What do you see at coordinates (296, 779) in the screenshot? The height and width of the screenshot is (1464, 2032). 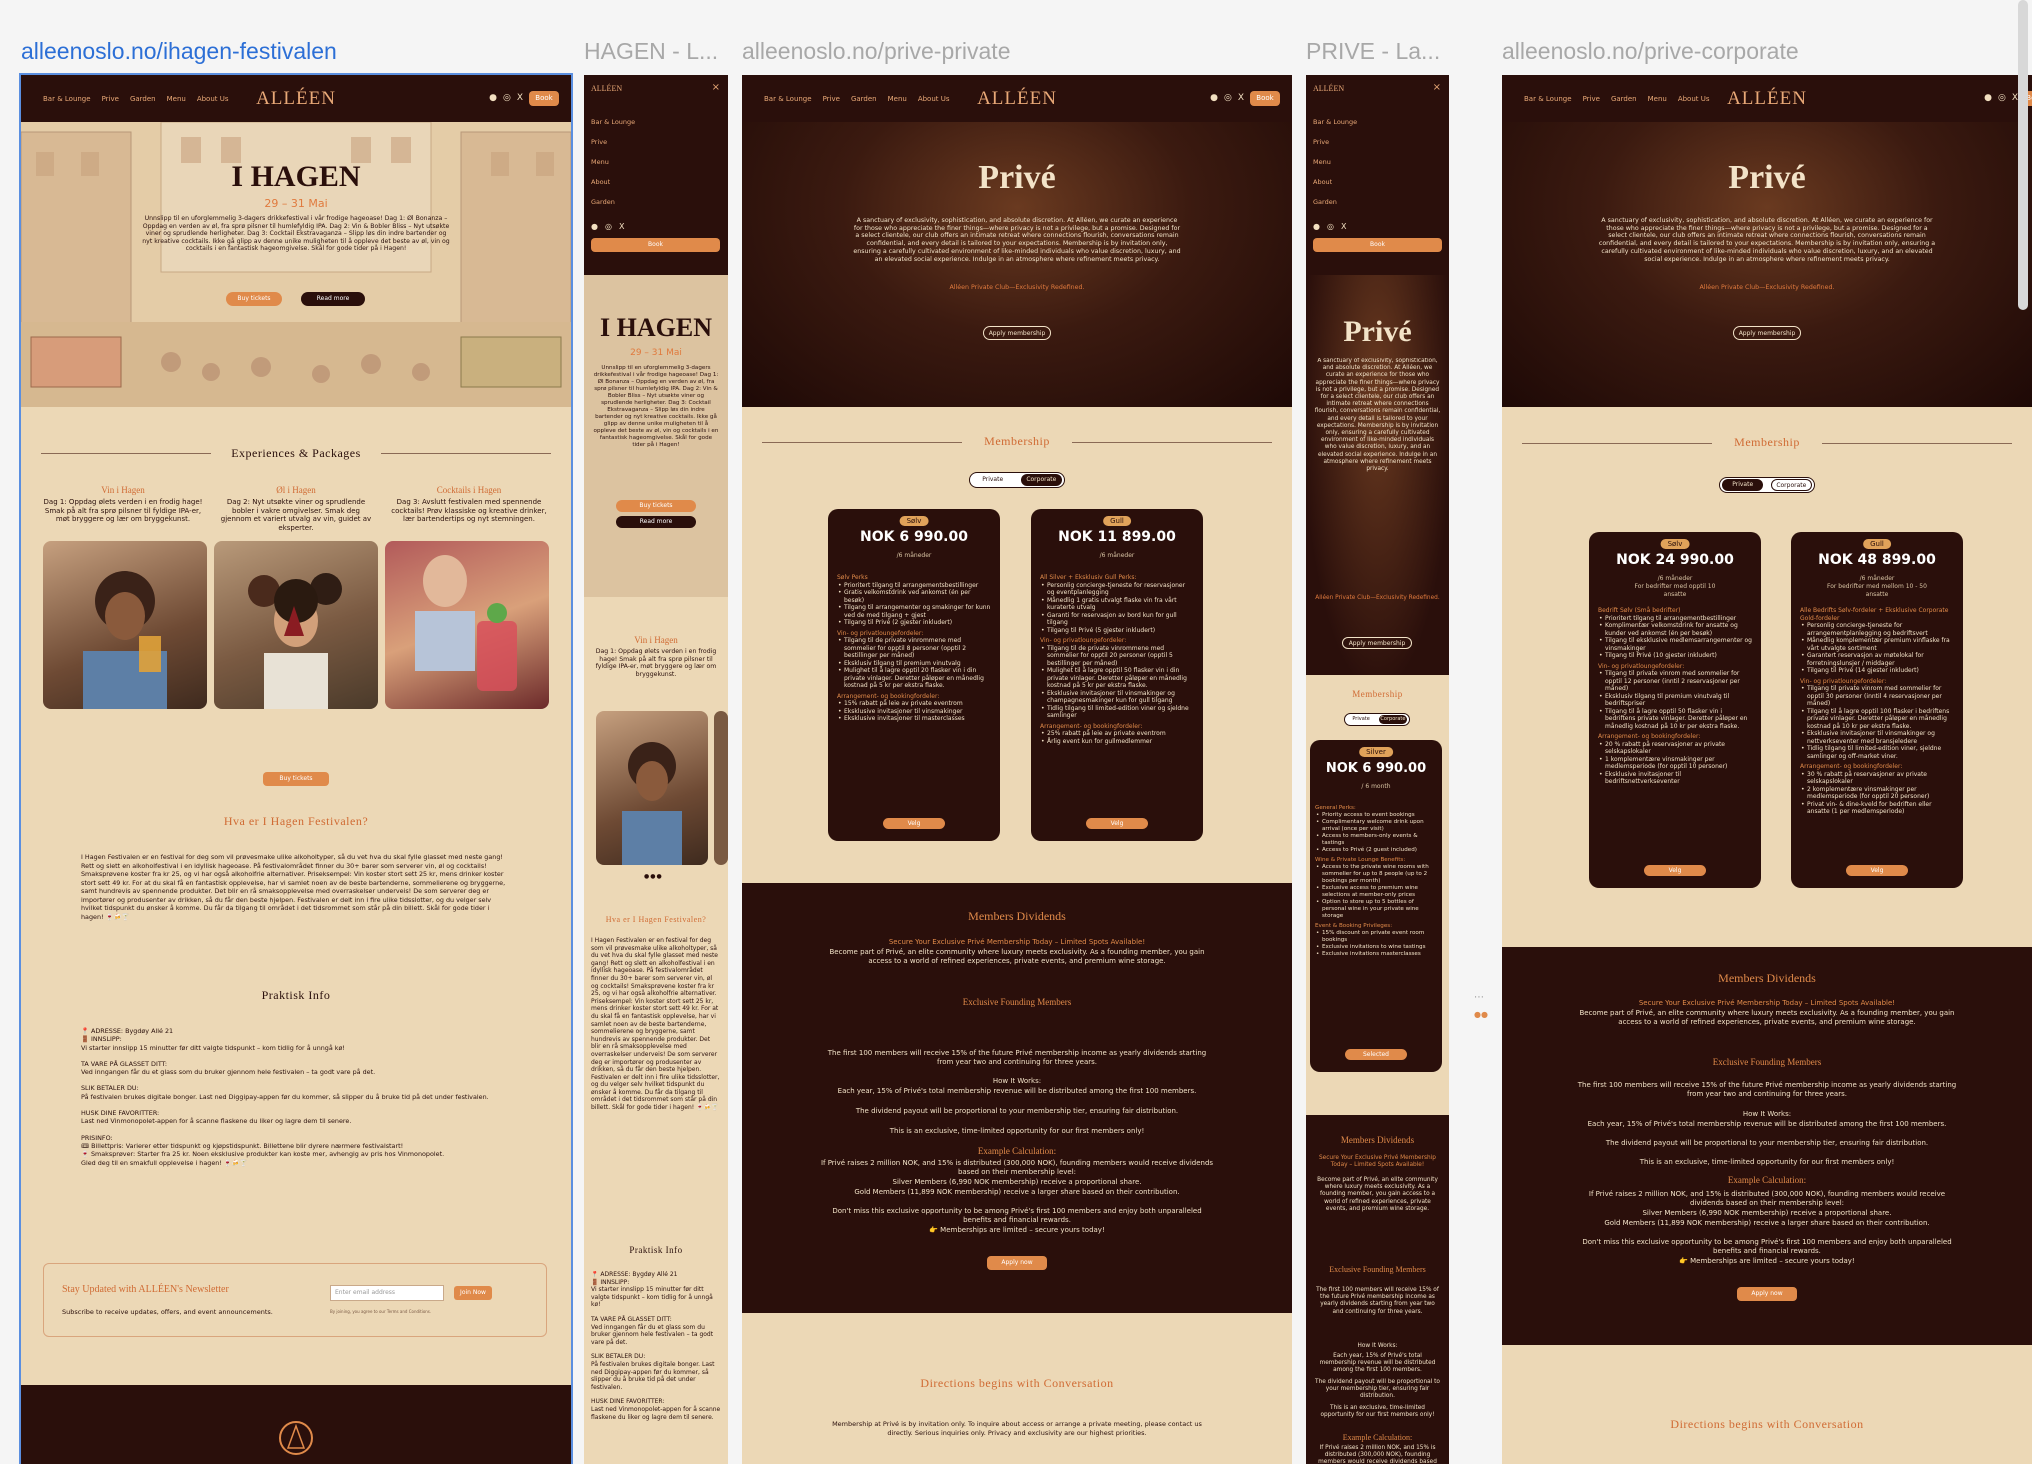 I see `buy-tickets-button-2: Buy tickets` at bounding box center [296, 779].